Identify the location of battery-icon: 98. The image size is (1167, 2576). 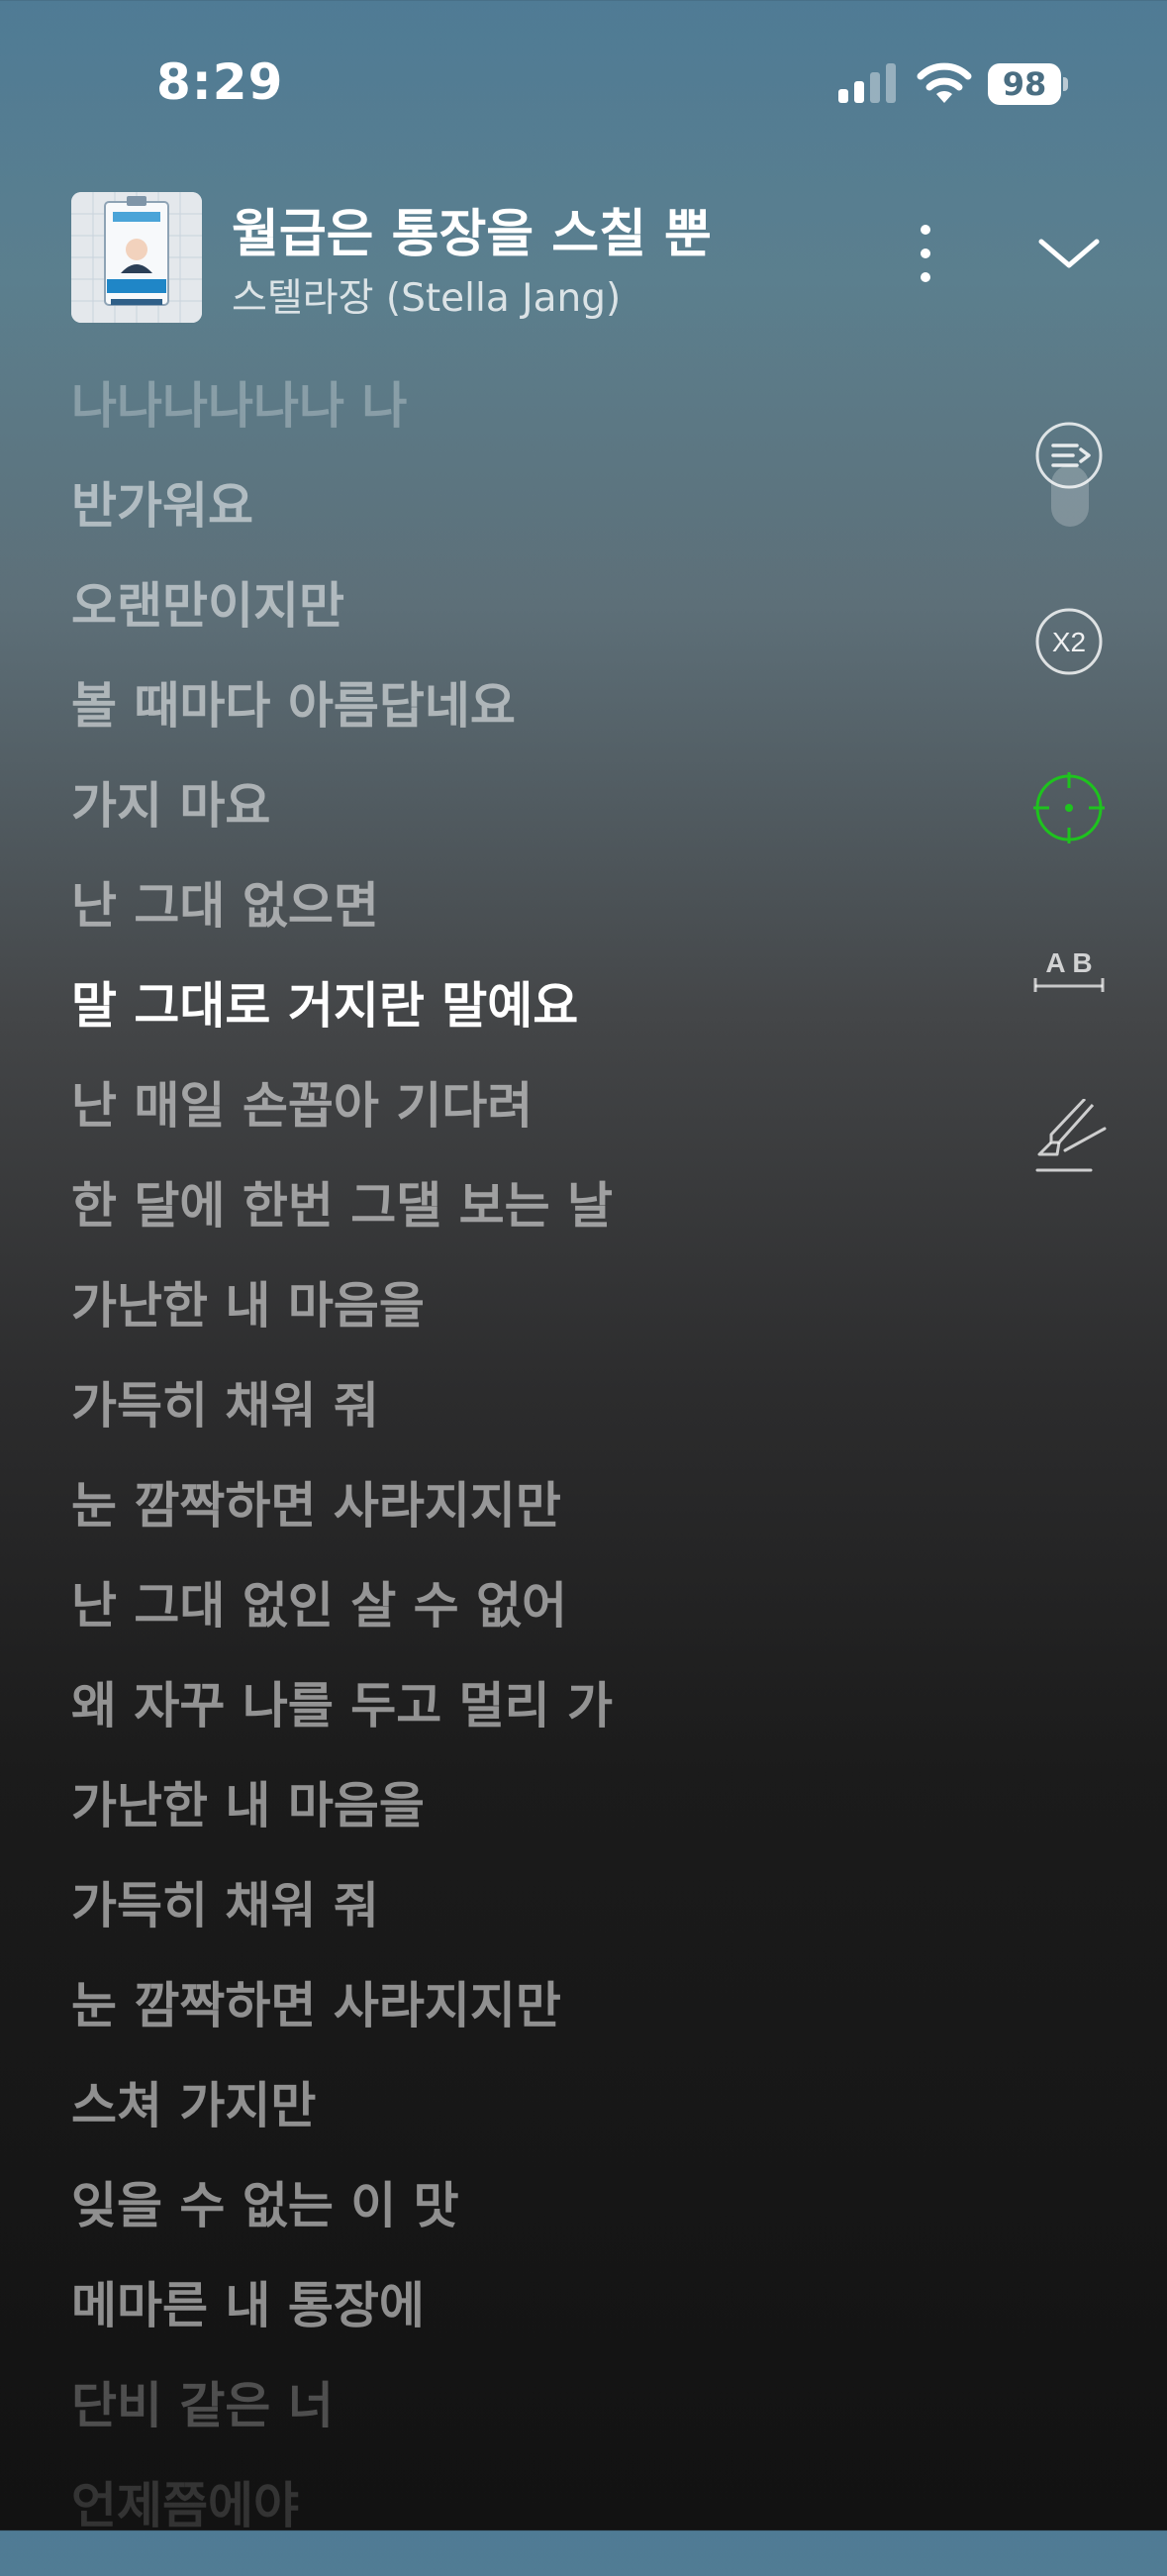
(1028, 85).